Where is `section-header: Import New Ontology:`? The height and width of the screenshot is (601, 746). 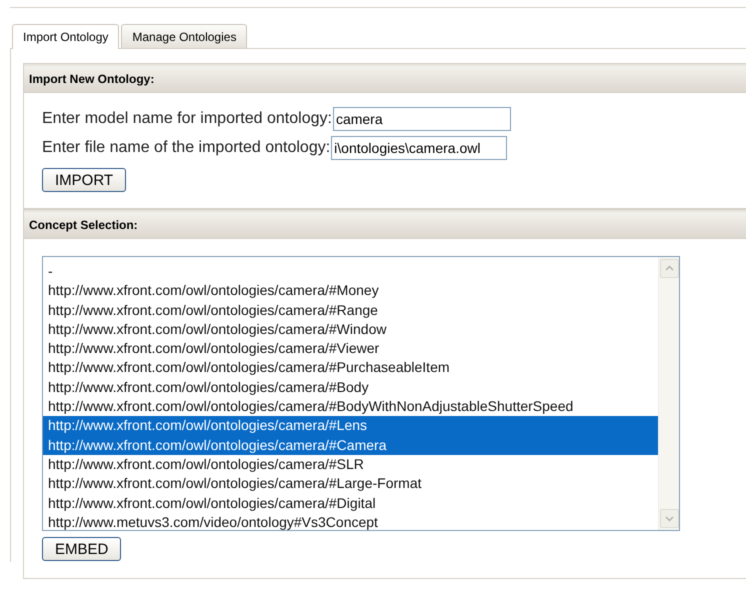 section-header: Import New Ontology: is located at coordinates (385, 78).